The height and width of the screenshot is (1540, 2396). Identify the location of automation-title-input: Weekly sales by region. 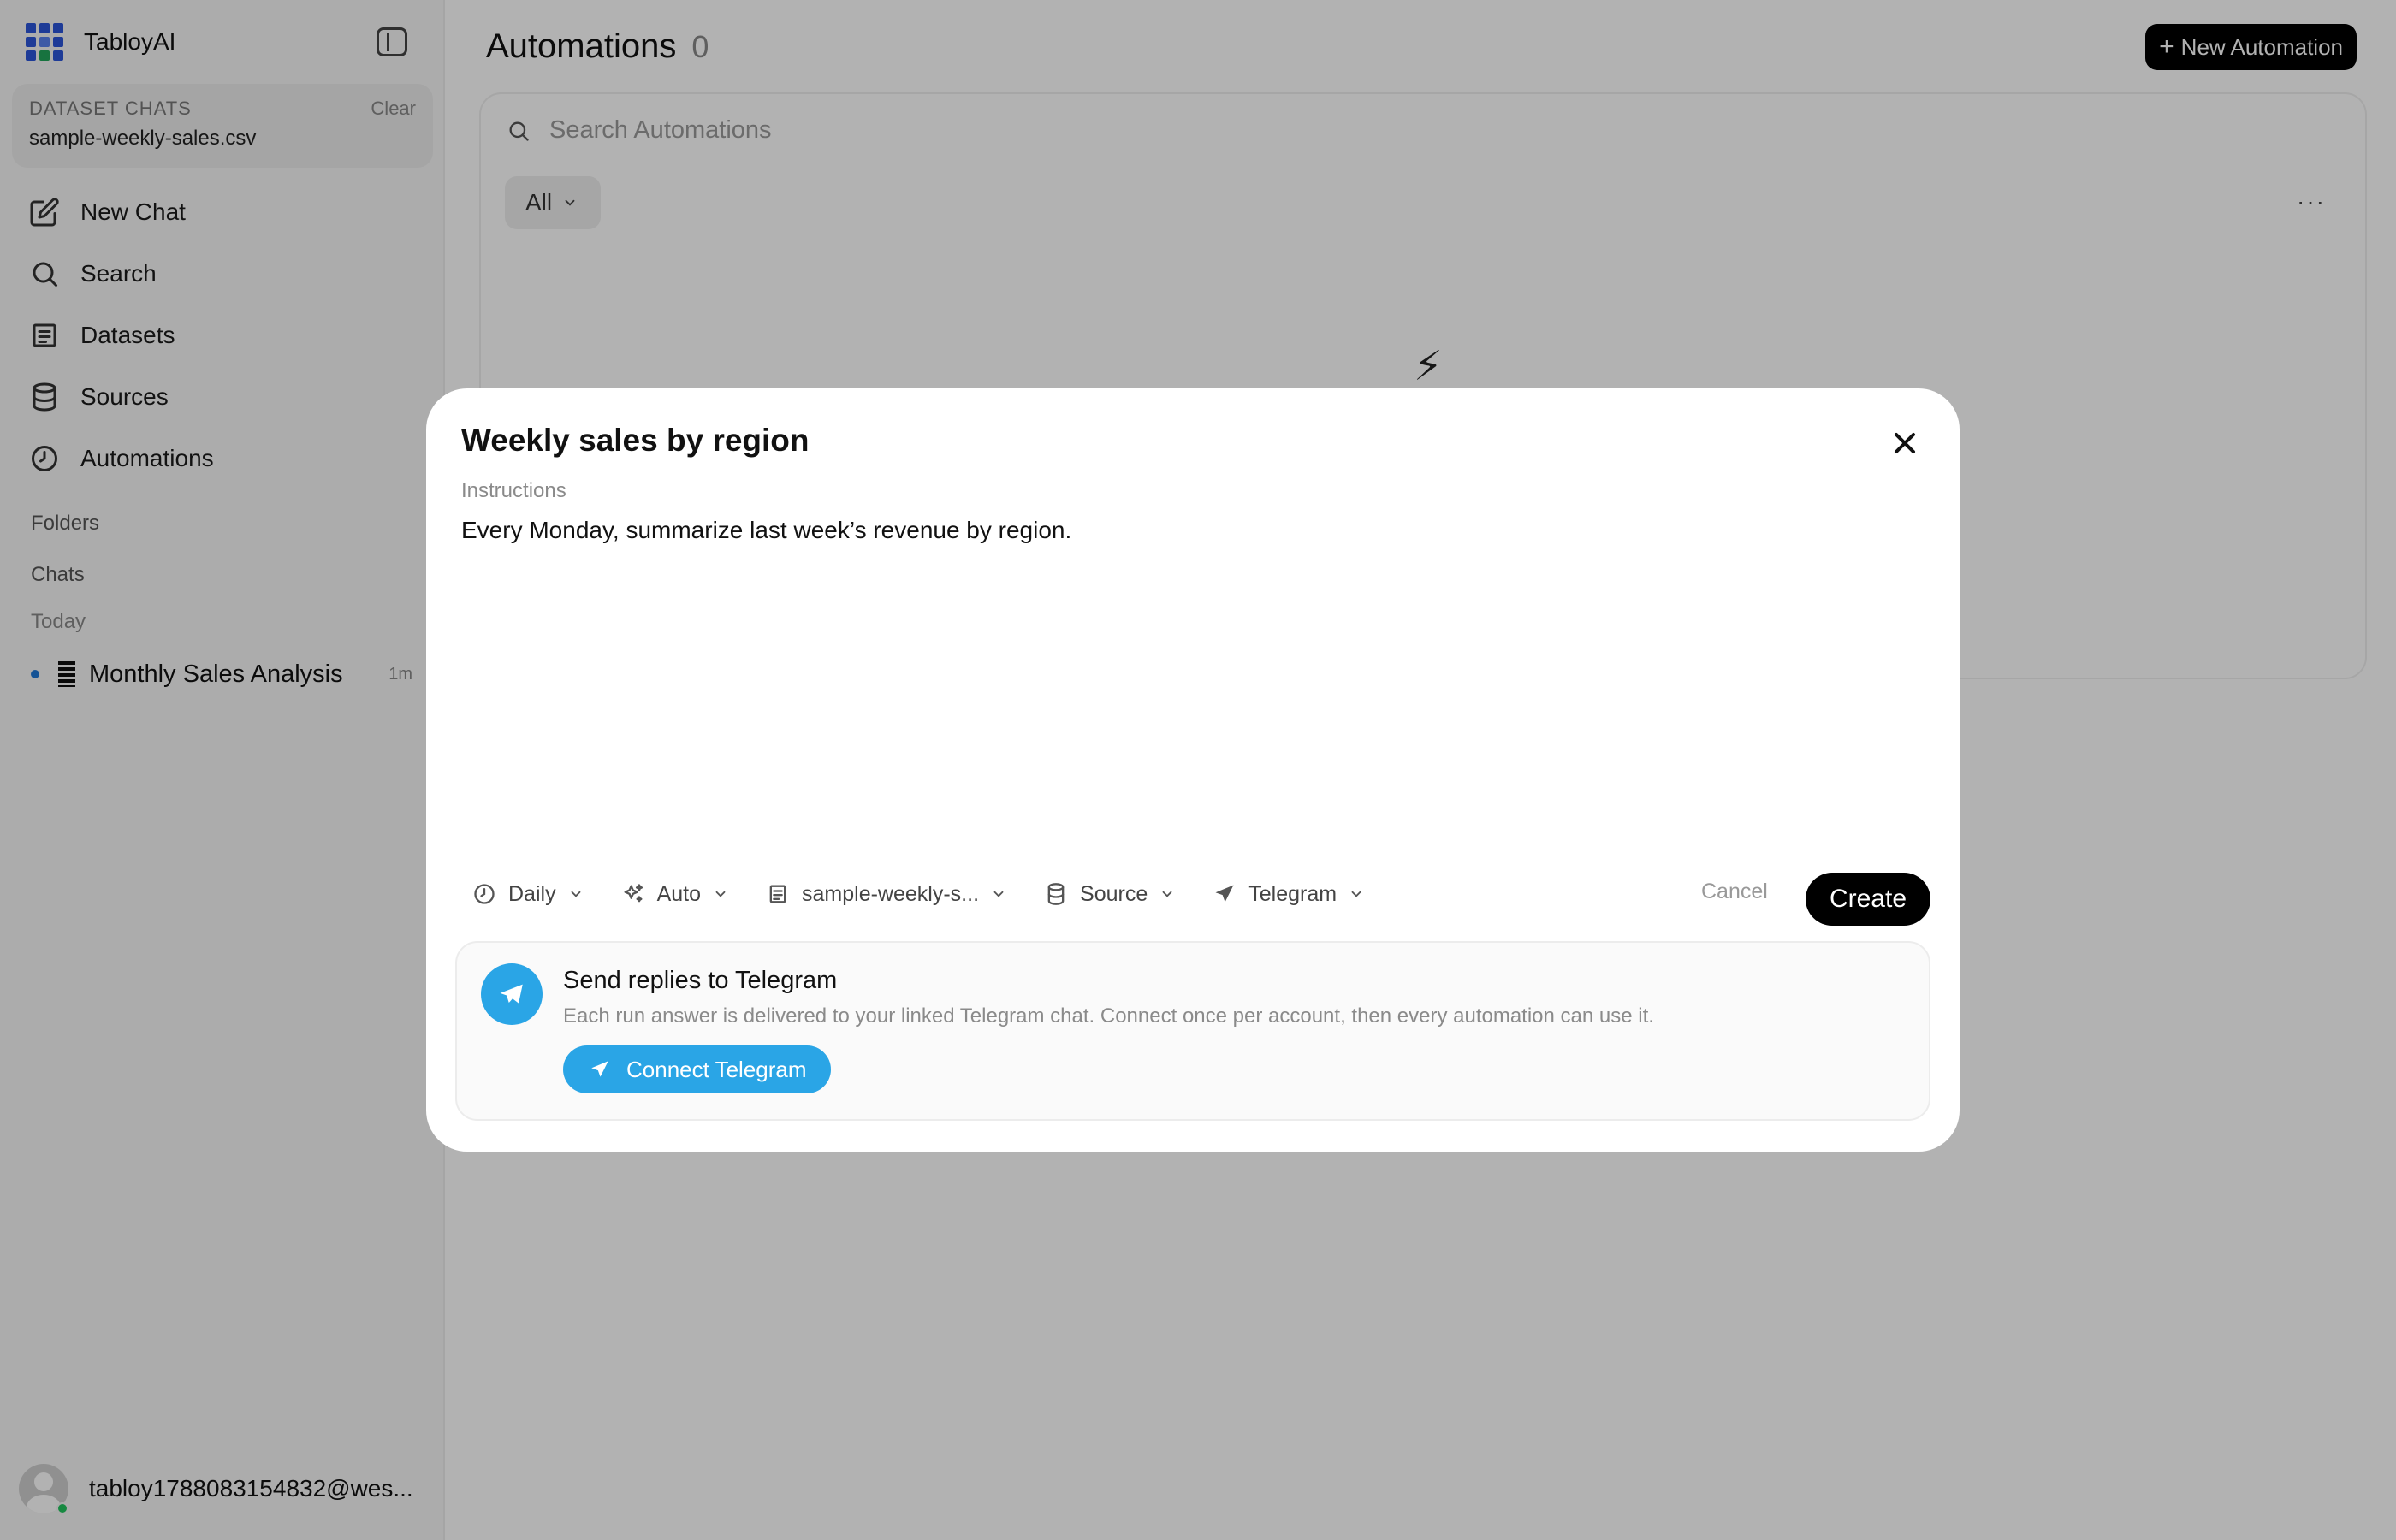
(636, 441).